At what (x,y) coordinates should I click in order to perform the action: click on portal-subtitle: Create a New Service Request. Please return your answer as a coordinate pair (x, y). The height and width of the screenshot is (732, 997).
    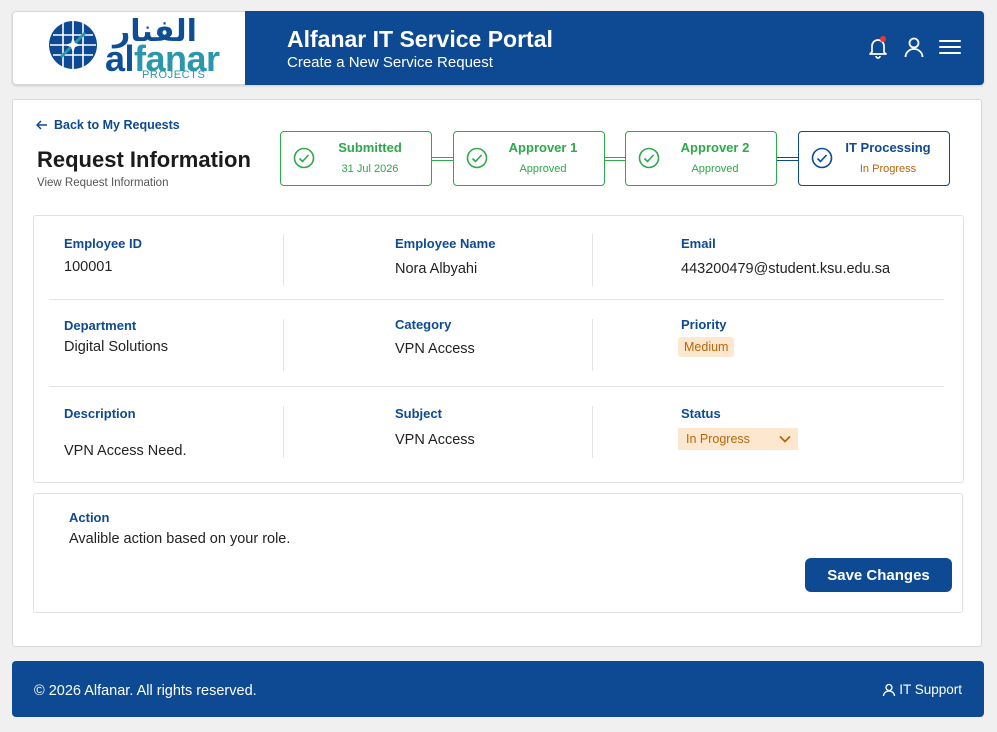
    Looking at the image, I should click on (390, 62).